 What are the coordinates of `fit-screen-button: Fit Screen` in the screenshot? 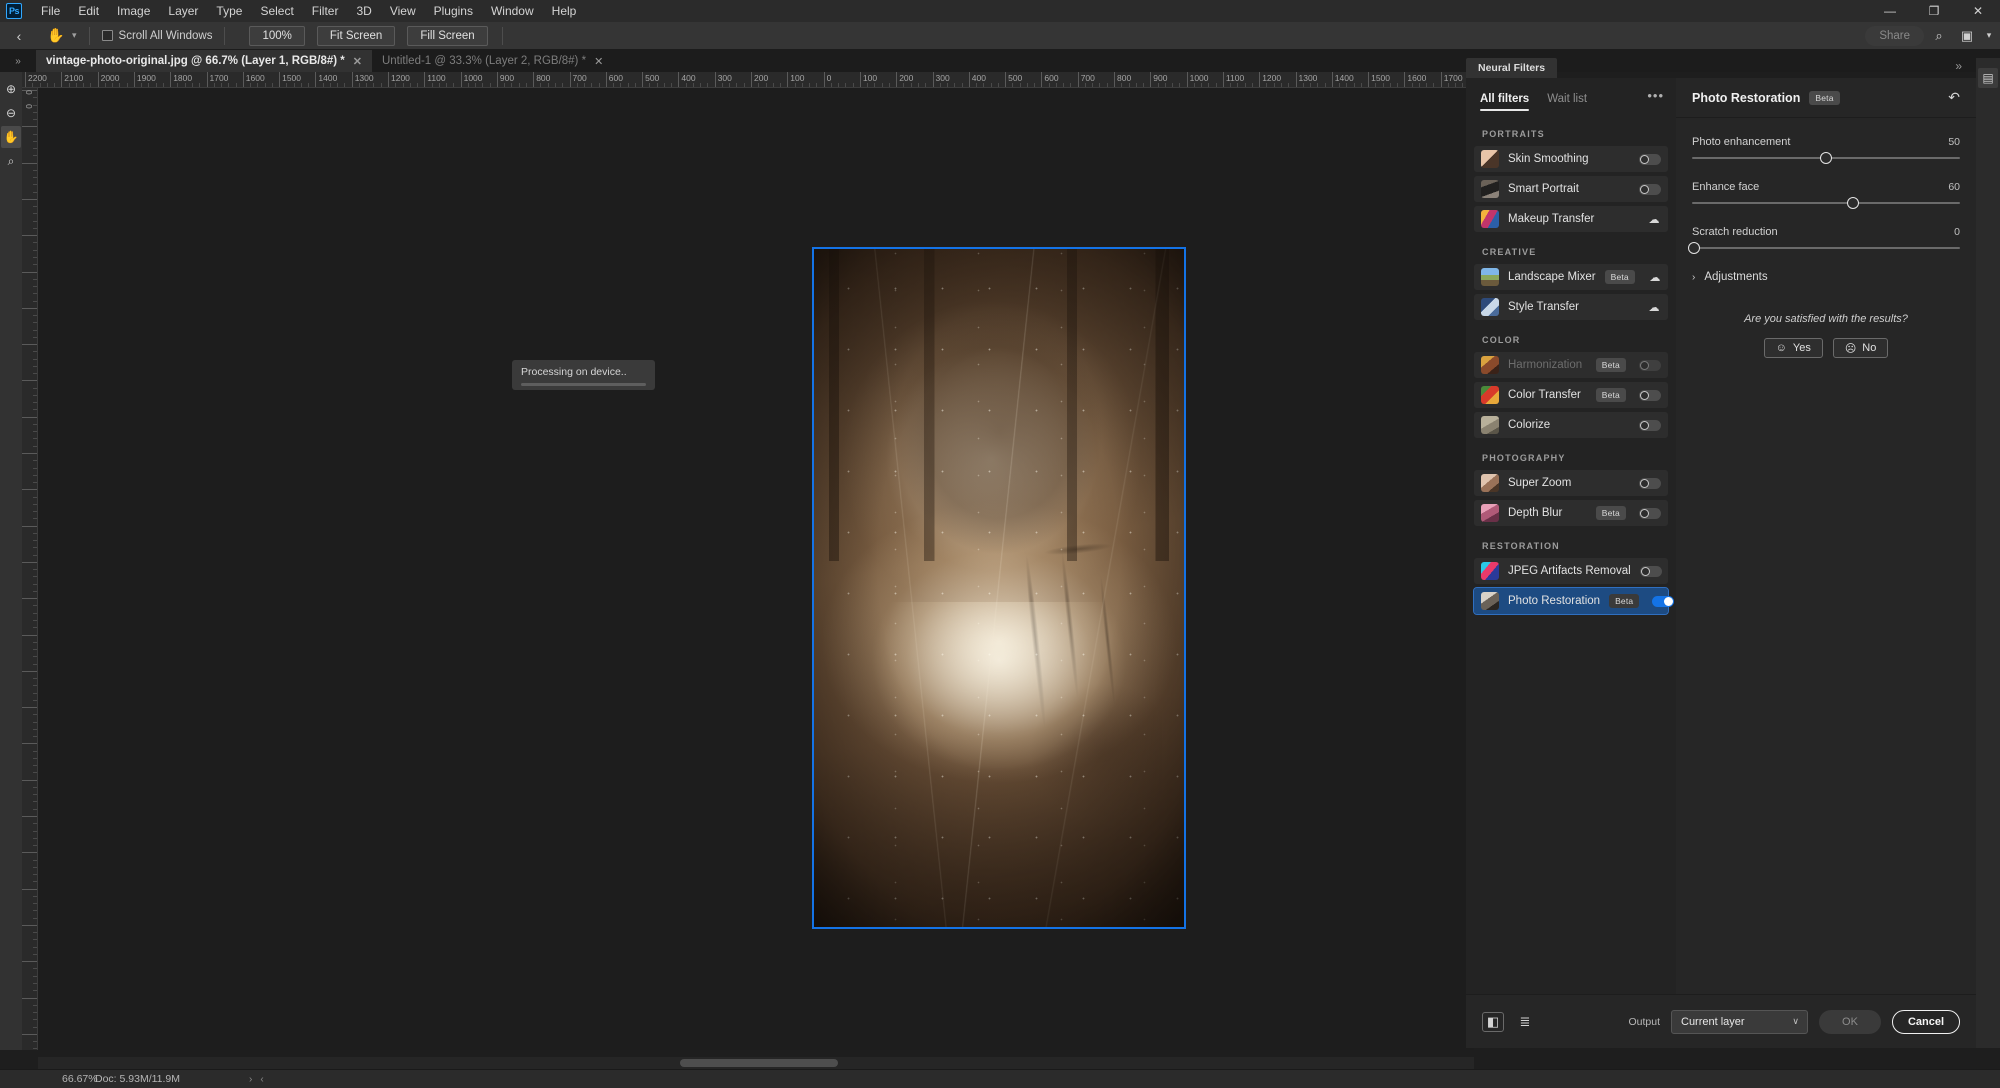 It's located at (356, 35).